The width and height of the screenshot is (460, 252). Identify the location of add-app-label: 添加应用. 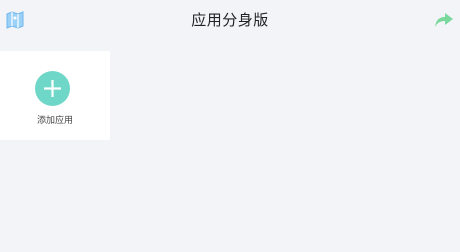
(54, 121).